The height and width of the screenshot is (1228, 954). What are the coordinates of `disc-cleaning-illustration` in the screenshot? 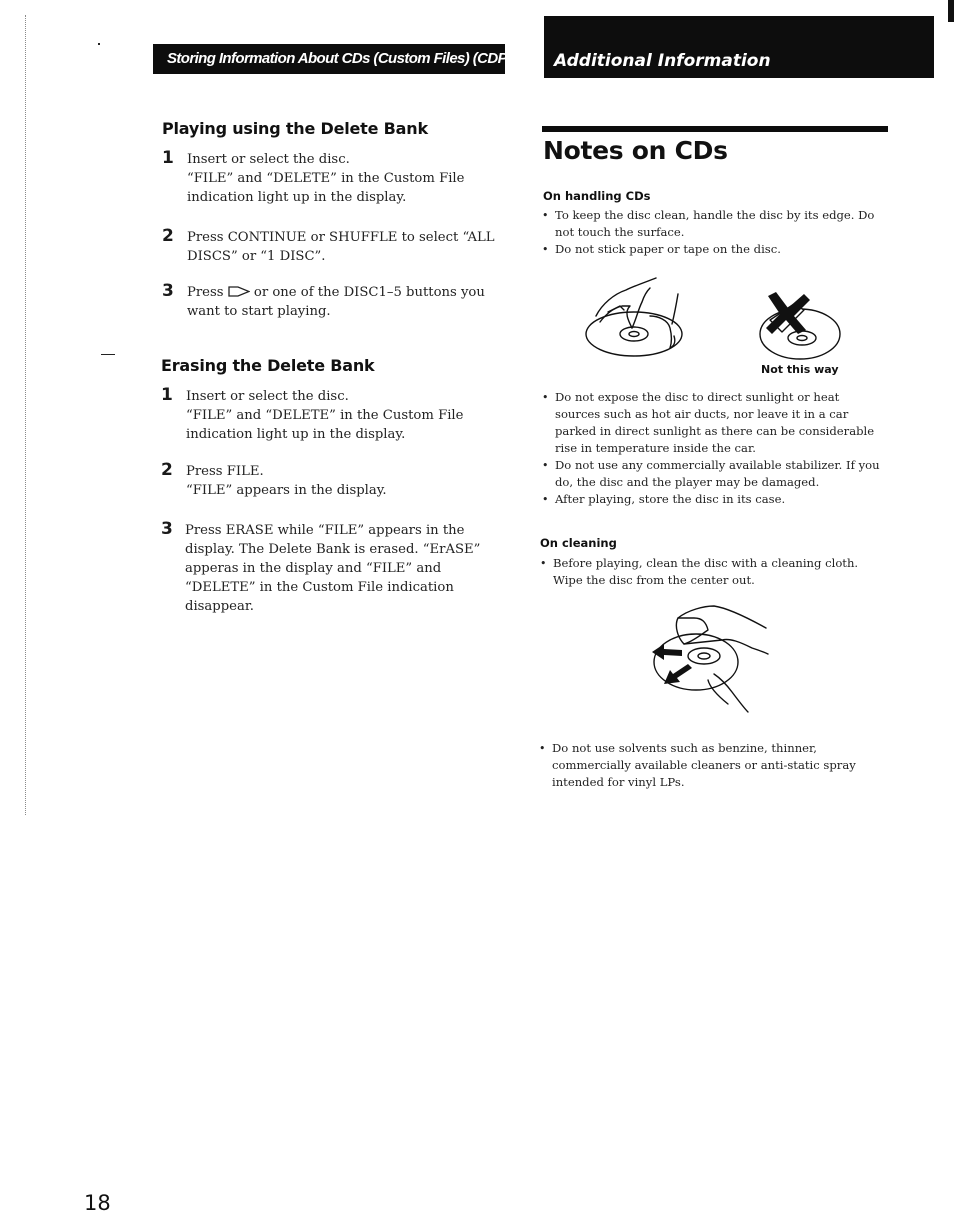 It's located at (710, 659).